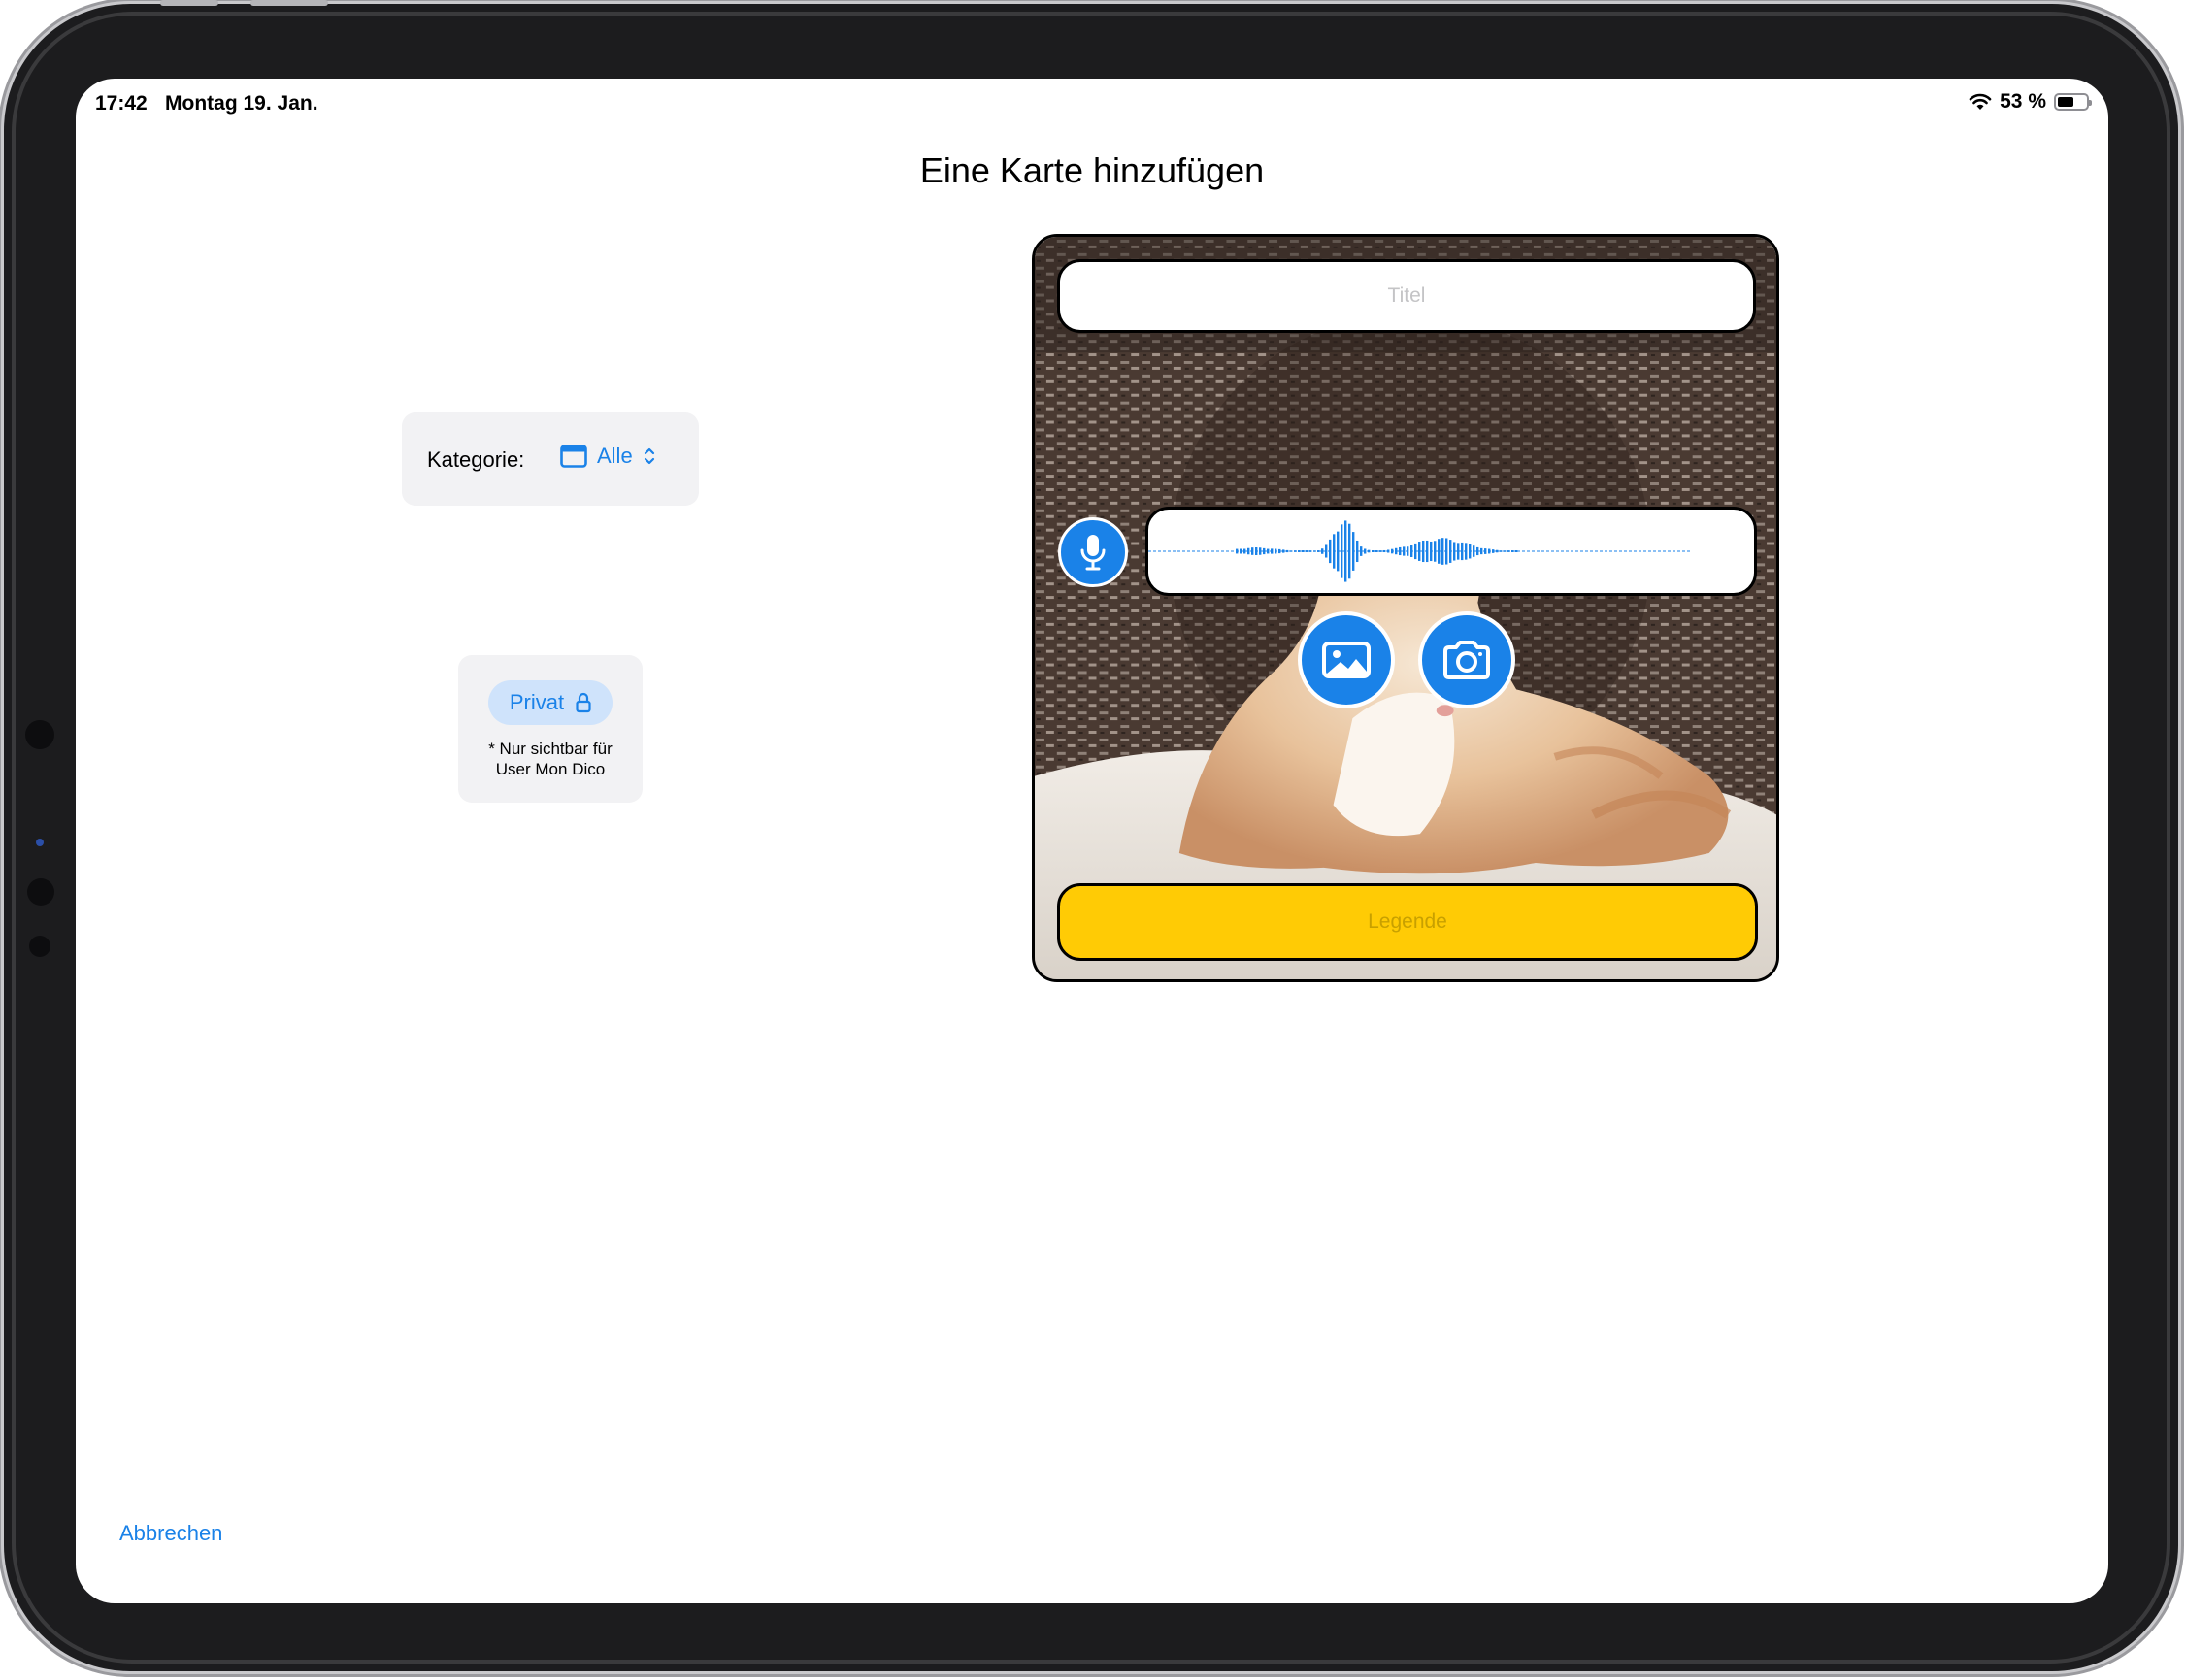  Describe the element at coordinates (649, 456) in the screenshot. I see `chevron-updown-icon` at that location.